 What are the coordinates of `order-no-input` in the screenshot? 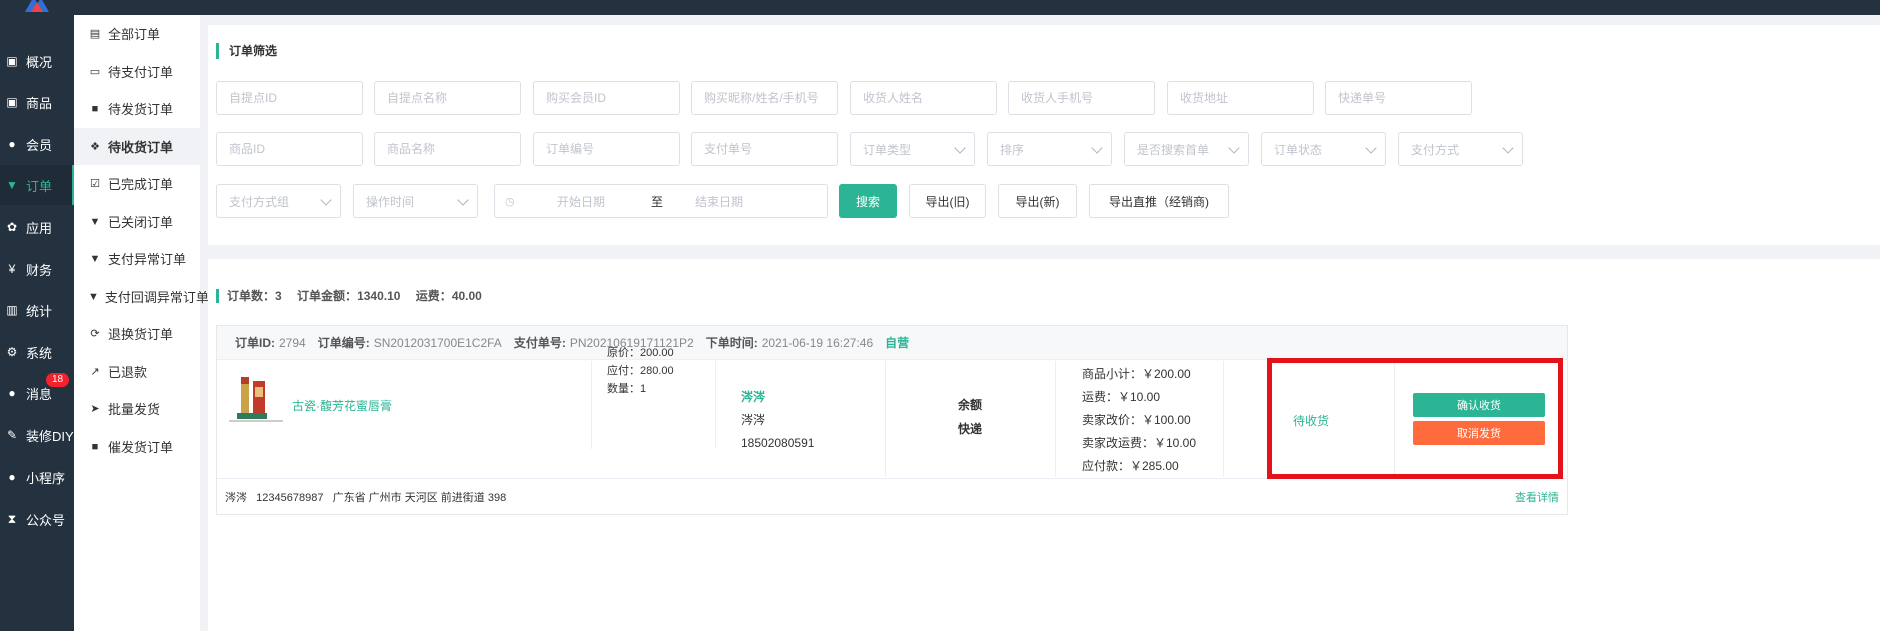 It's located at (606, 149).